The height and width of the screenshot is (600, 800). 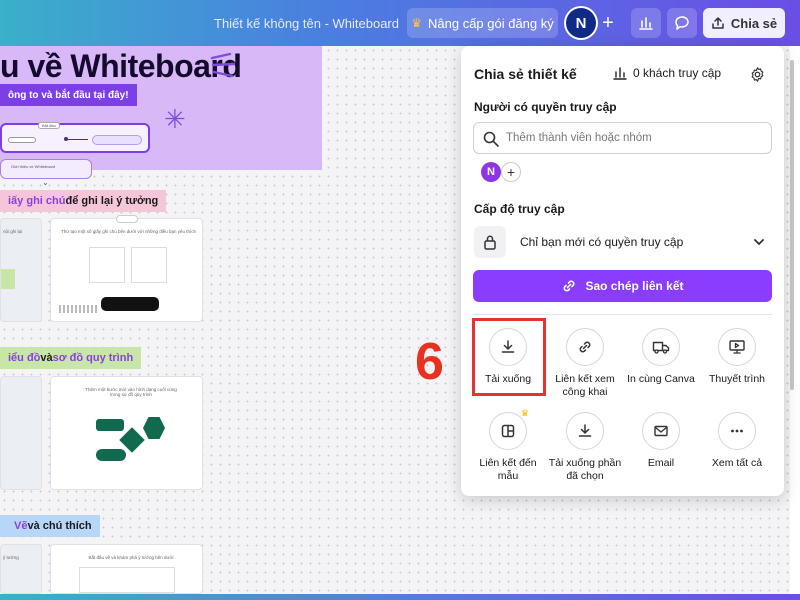 What do you see at coordinates (509, 357) in the screenshot?
I see `download-highlight-box` at bounding box center [509, 357].